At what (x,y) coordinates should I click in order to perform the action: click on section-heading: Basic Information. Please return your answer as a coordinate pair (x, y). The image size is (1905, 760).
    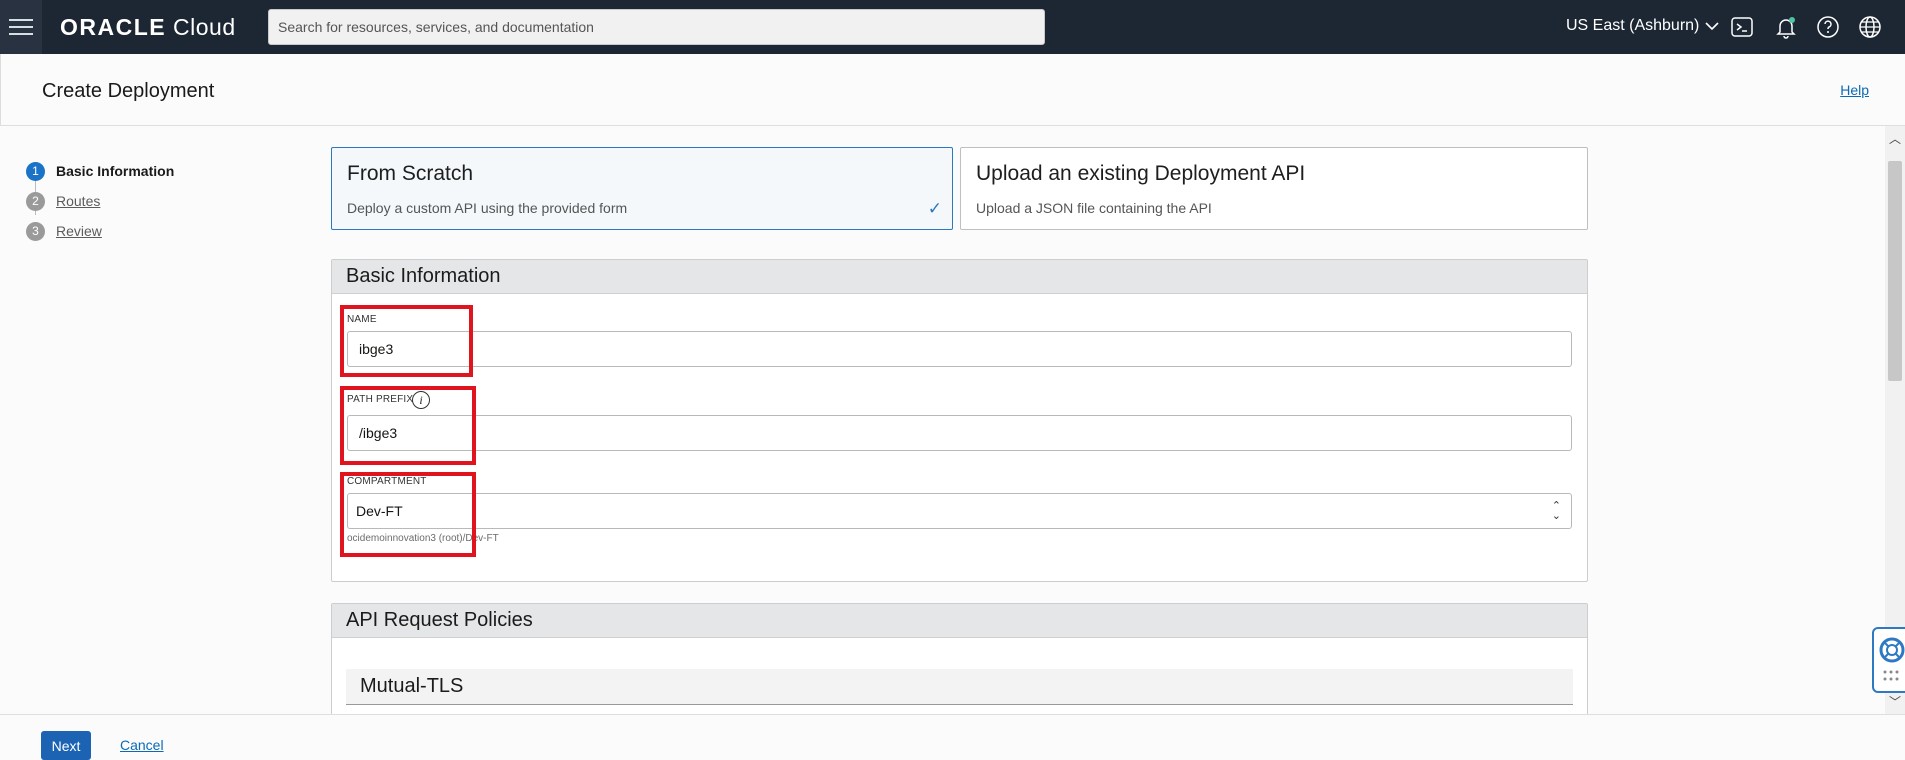
    Looking at the image, I should click on (959, 277).